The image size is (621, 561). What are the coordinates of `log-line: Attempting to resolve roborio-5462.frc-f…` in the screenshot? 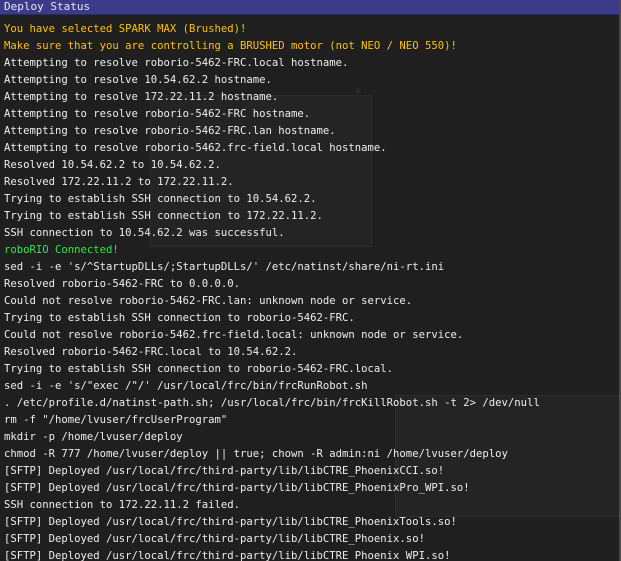 It's located at (195, 148).